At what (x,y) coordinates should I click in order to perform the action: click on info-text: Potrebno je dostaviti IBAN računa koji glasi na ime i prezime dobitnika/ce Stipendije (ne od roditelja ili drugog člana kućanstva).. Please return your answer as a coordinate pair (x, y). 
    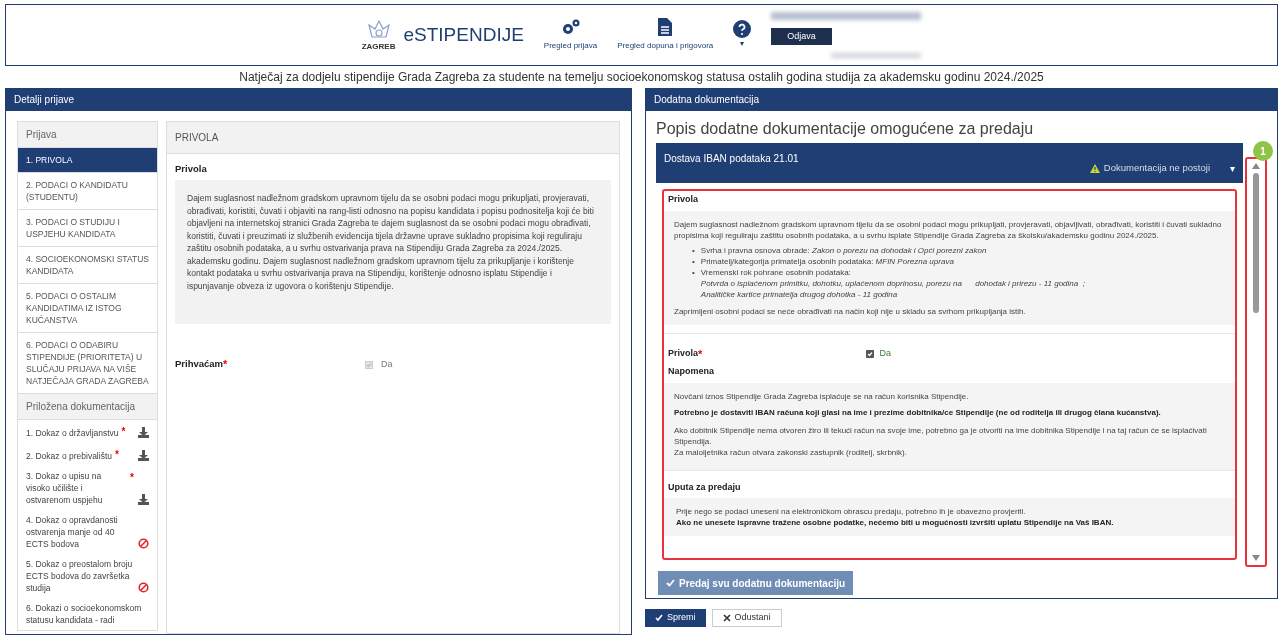
    Looking at the image, I should click on (918, 412).